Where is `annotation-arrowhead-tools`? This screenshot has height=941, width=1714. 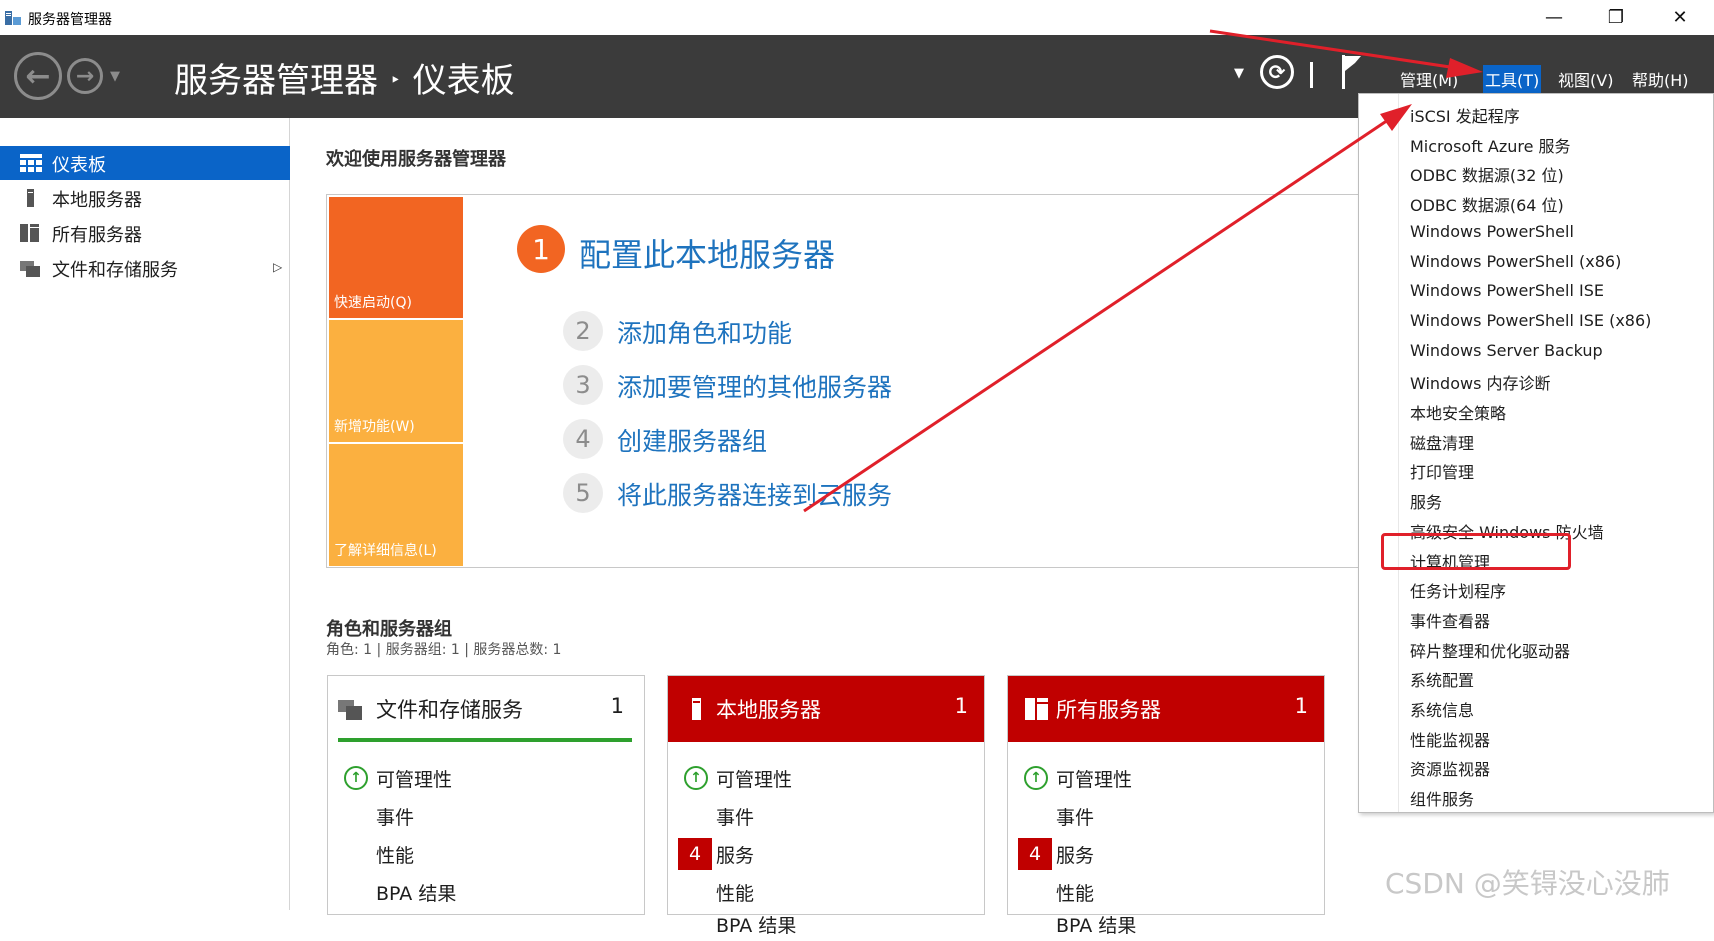 annotation-arrowhead-tools is located at coordinates (1464, 68).